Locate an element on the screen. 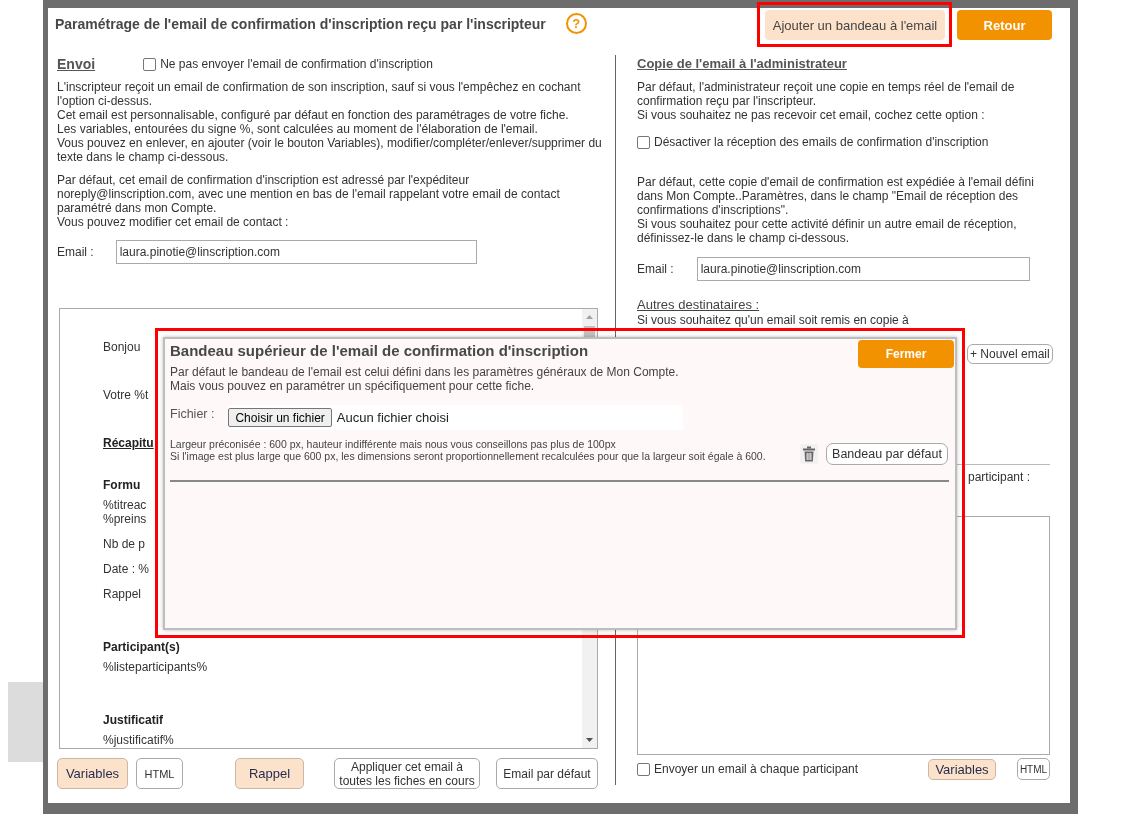 This screenshot has width=1123, height=814. section-heading: Copie de l'email à l'administrateur is located at coordinates (742, 64).